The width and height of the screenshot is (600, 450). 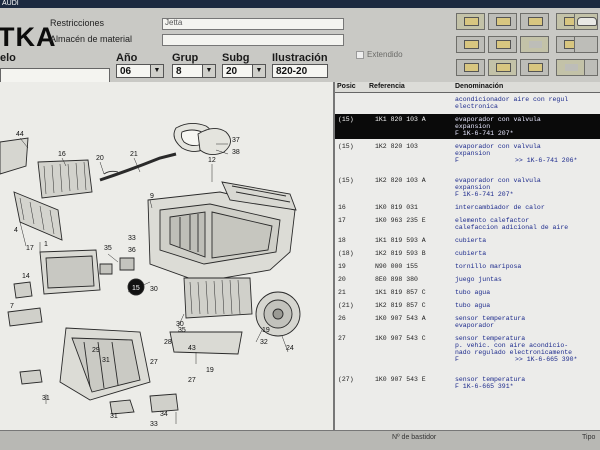 What do you see at coordinates (360, 54) in the screenshot?
I see `checkbox-icon` at bounding box center [360, 54].